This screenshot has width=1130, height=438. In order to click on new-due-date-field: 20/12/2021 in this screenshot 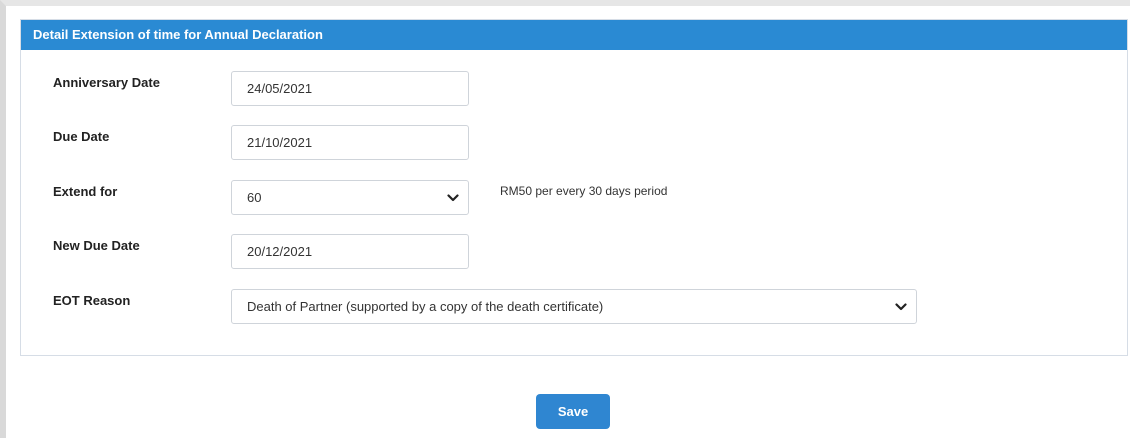, I will do `click(350, 251)`.